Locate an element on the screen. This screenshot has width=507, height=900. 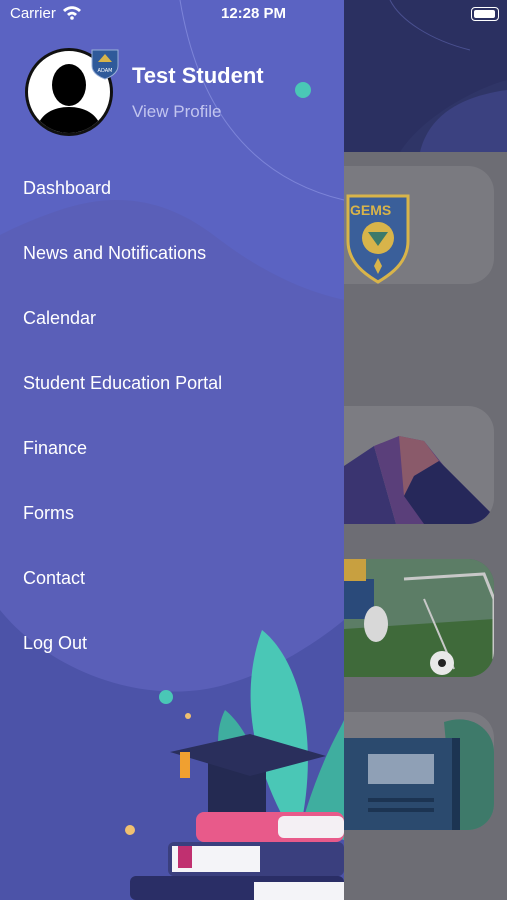
menu-item-dashboard: Dashboard is located at coordinates (67, 188).